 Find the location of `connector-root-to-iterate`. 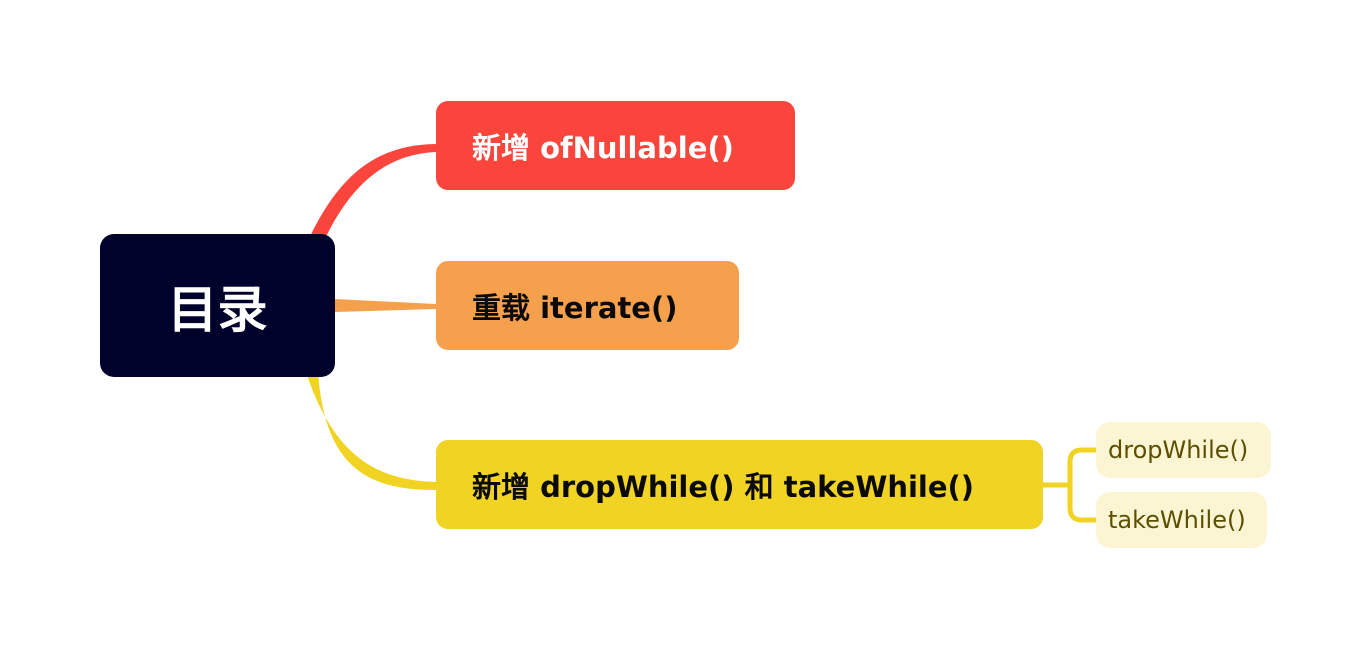

connector-root-to-iterate is located at coordinates (385, 305).